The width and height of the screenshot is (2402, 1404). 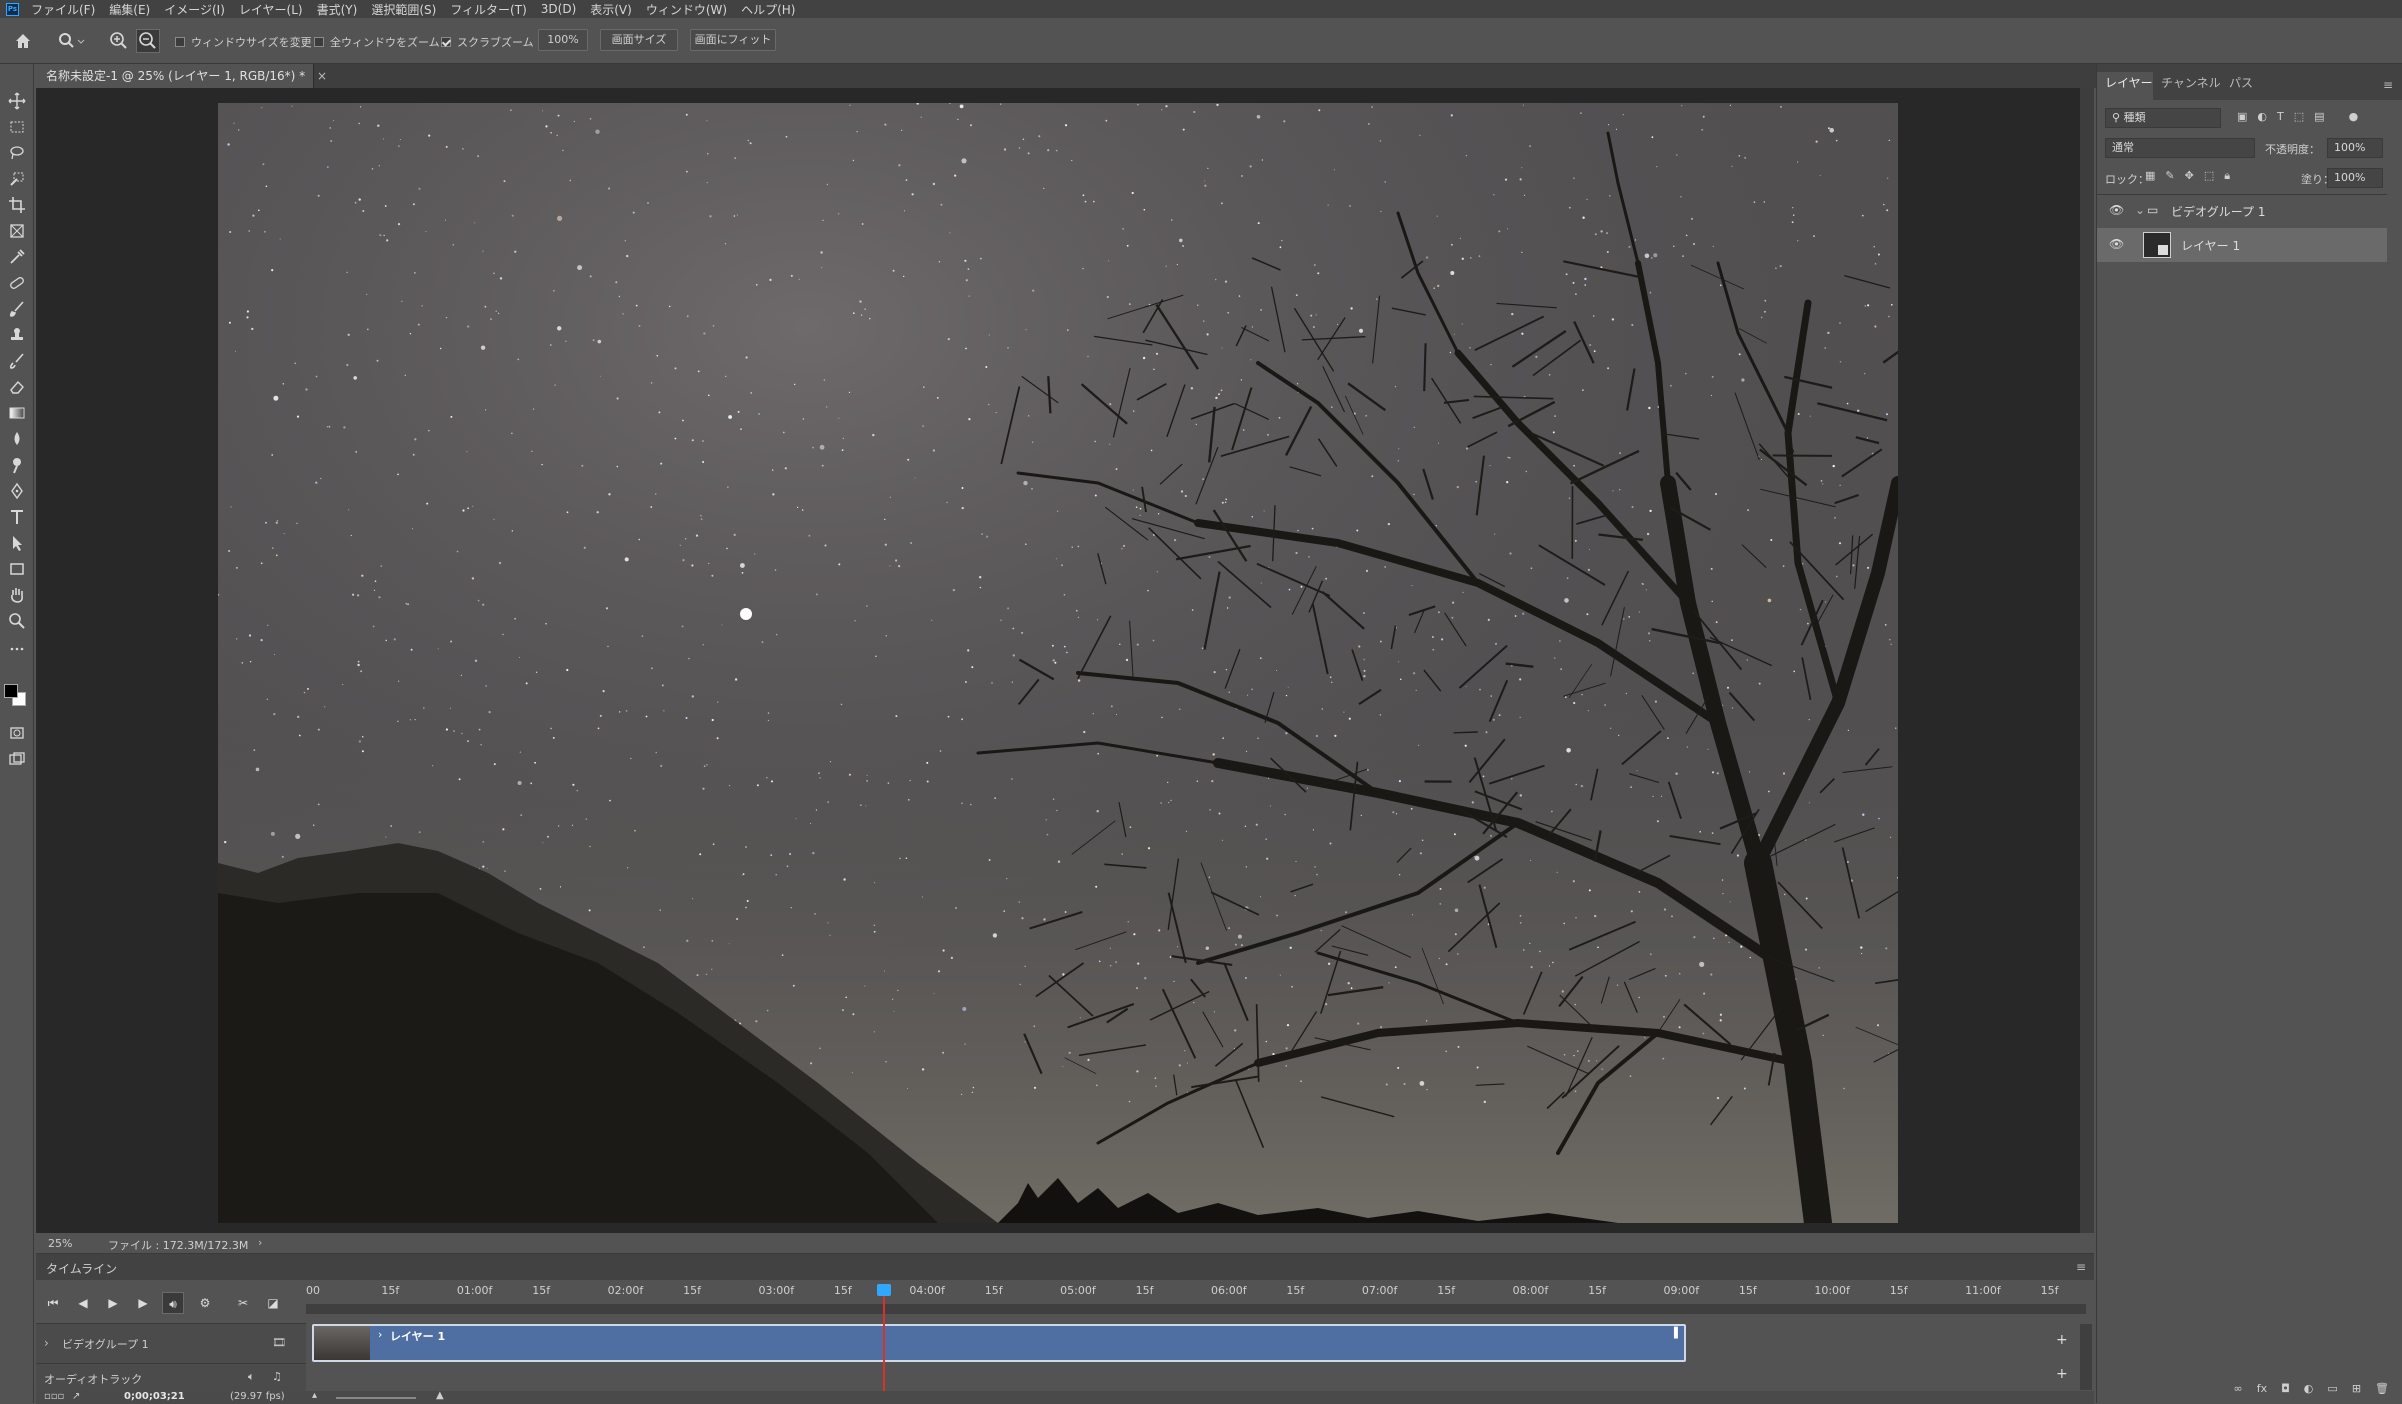 What do you see at coordinates (2238, 1392) in the screenshot?
I see `link-layers-icon: ∞` at bounding box center [2238, 1392].